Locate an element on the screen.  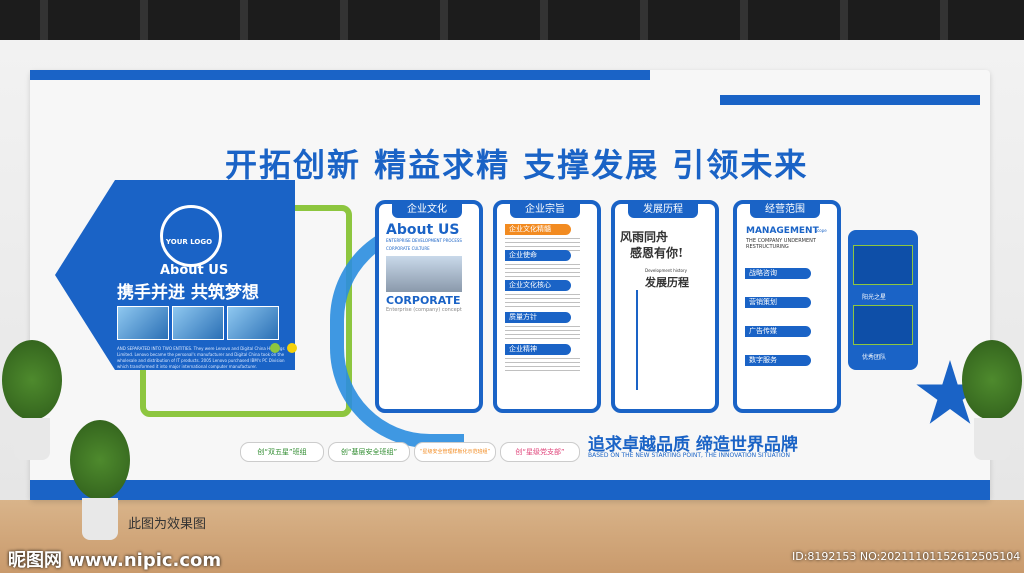
caption: 此图为效果图 is located at coordinates (167, 524).